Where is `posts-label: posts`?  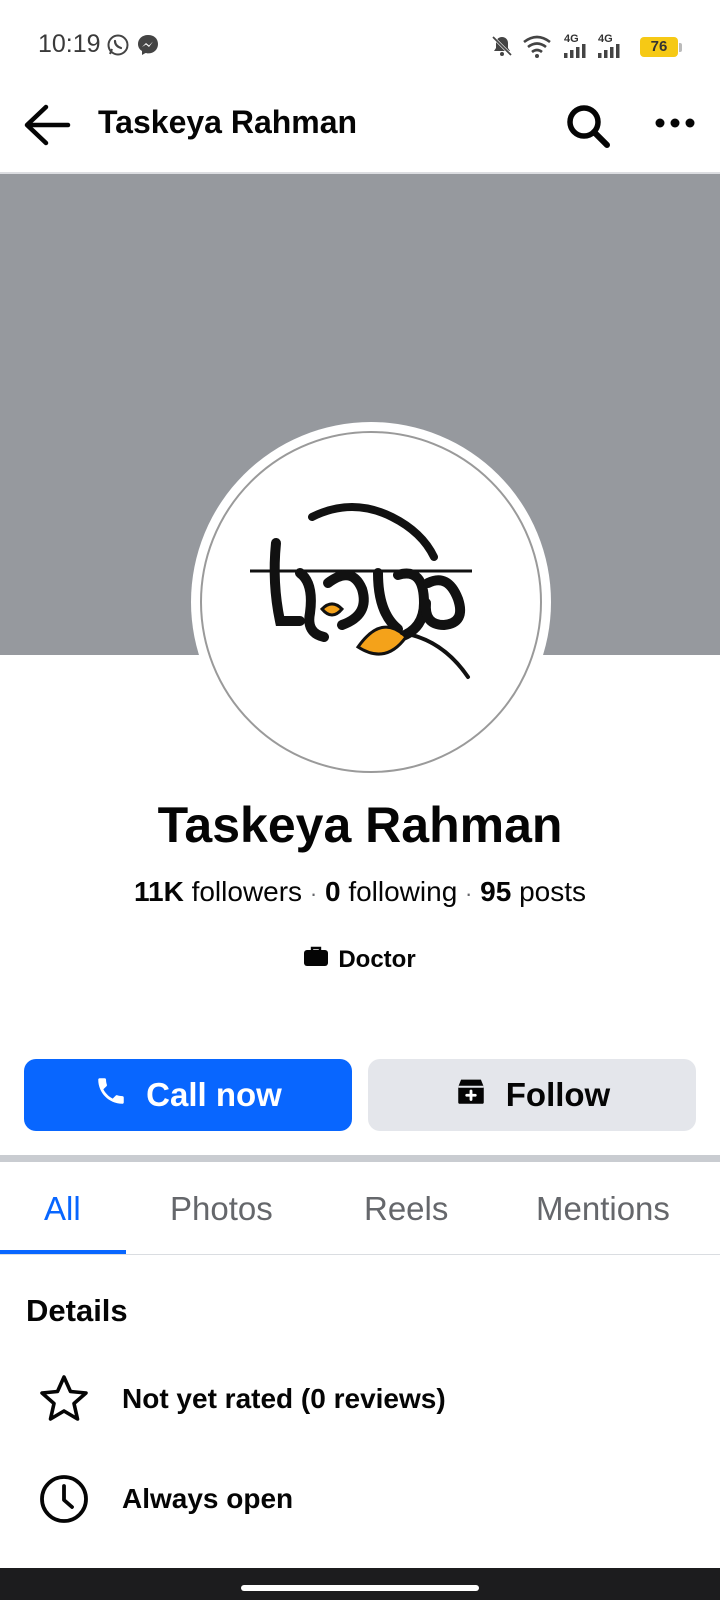 posts-label: posts is located at coordinates (553, 891).